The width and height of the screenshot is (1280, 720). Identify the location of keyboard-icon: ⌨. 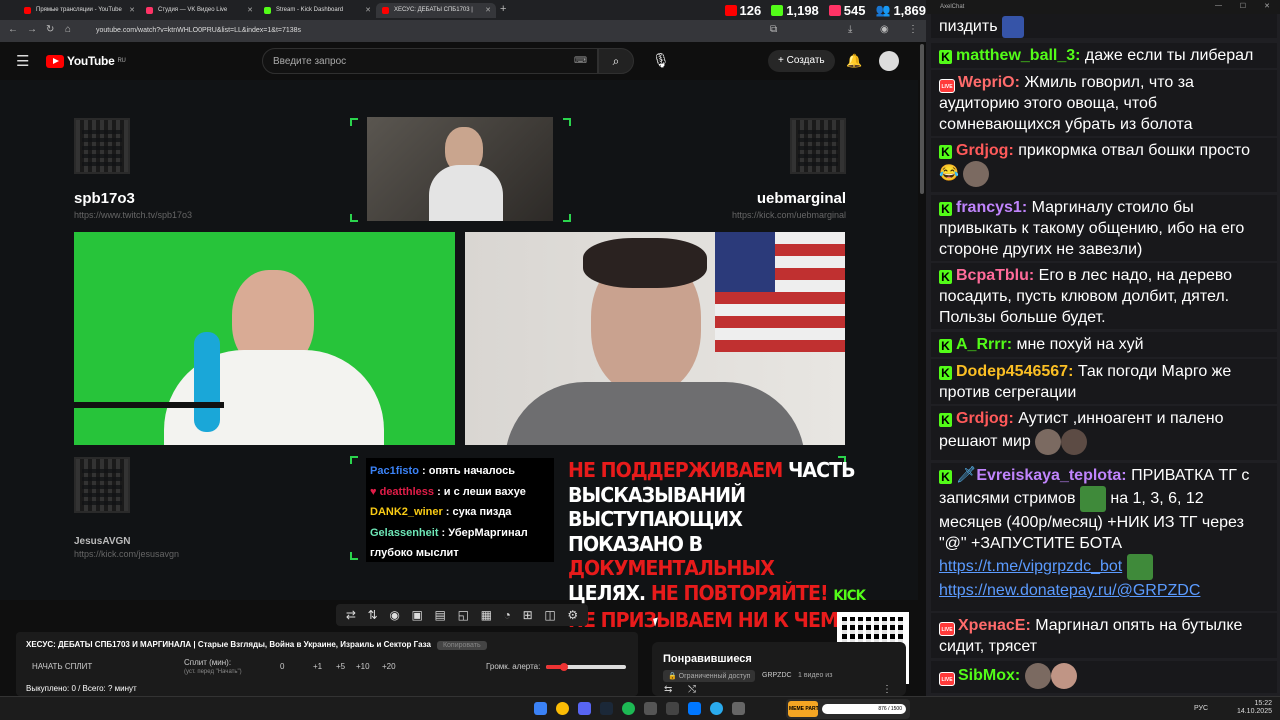
(580, 60).